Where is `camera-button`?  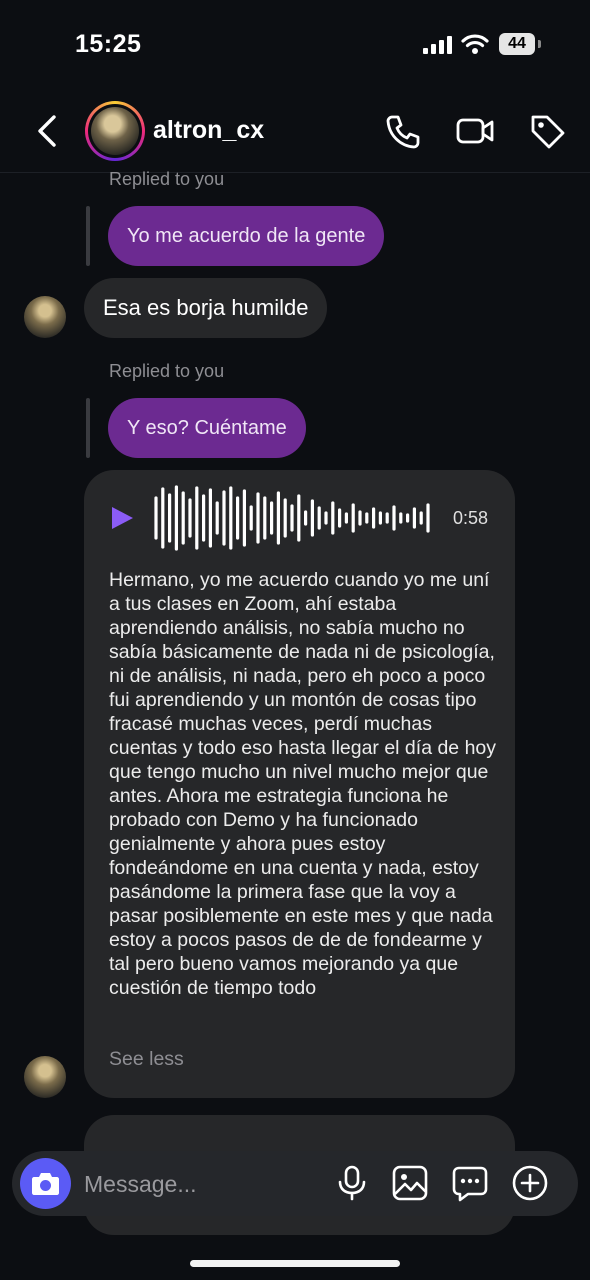 camera-button is located at coordinates (45, 1183).